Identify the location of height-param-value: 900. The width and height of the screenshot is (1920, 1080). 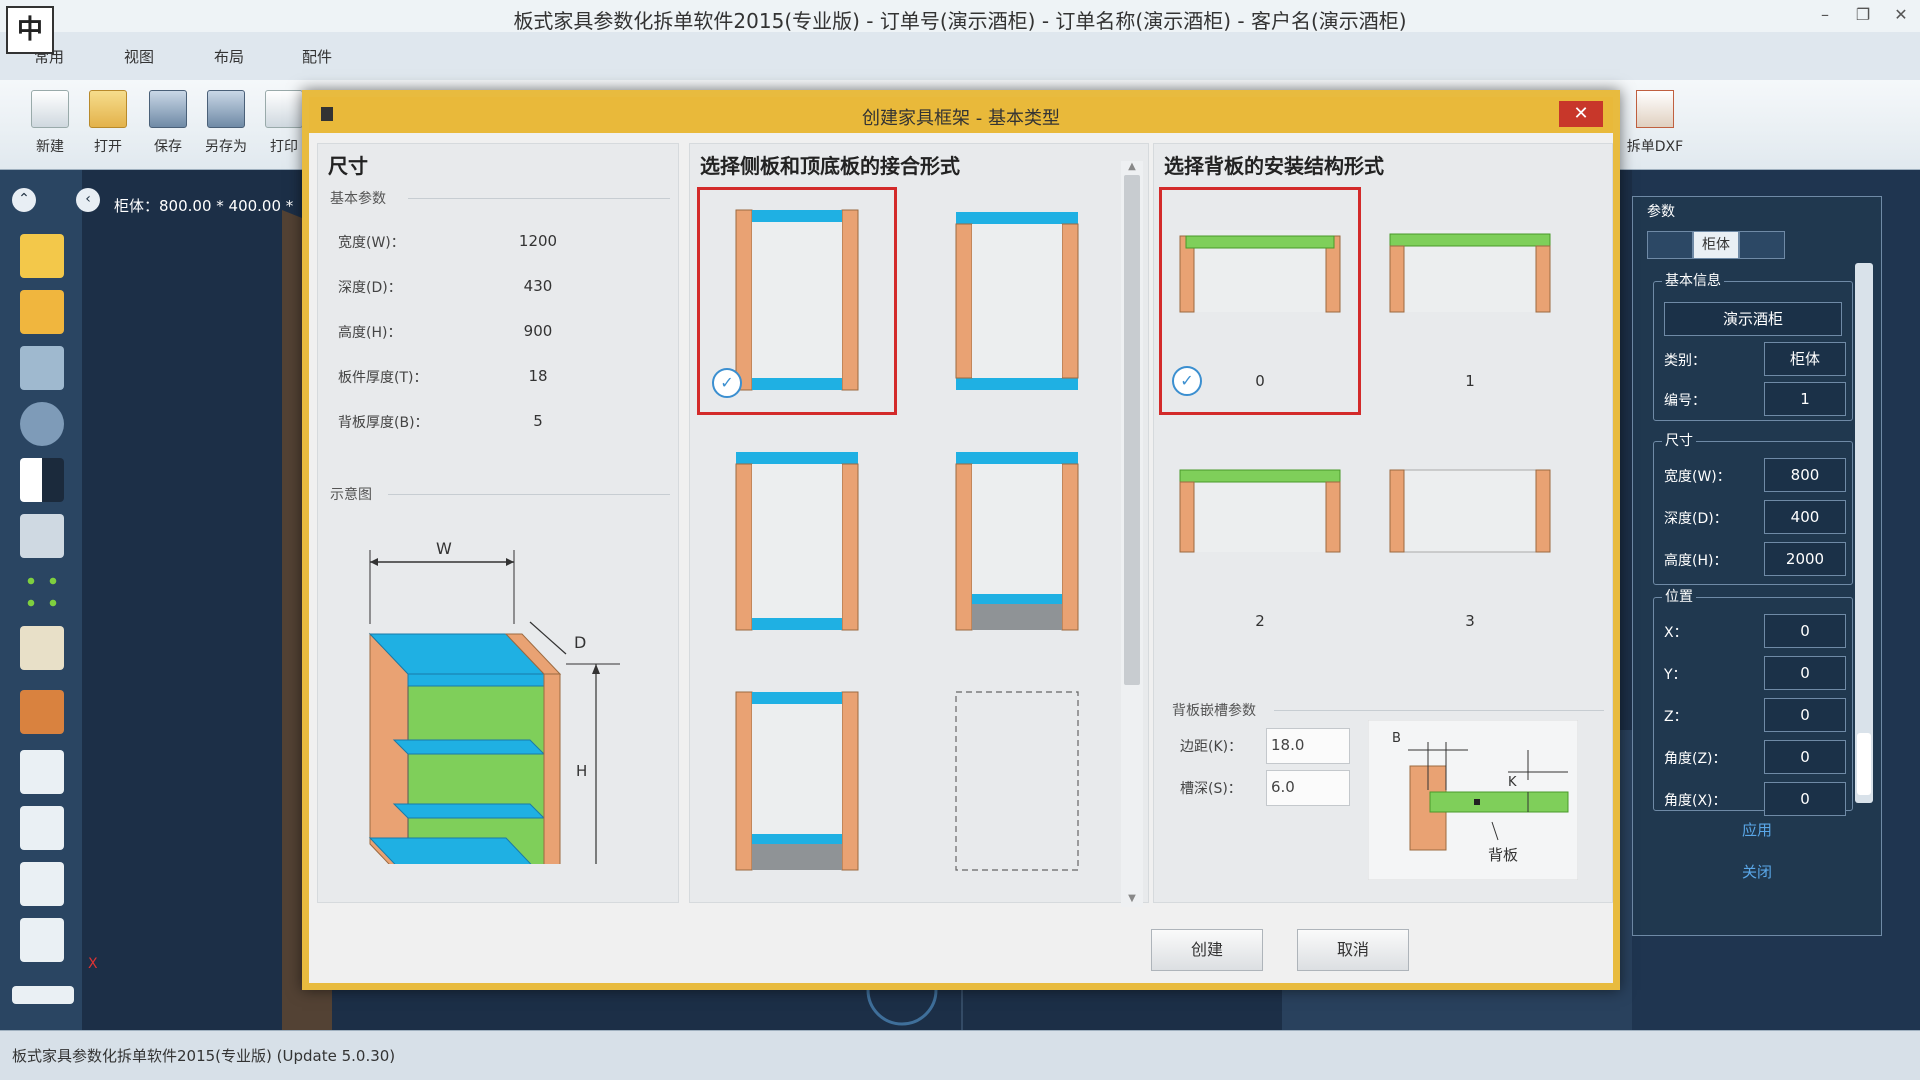
(538, 331).